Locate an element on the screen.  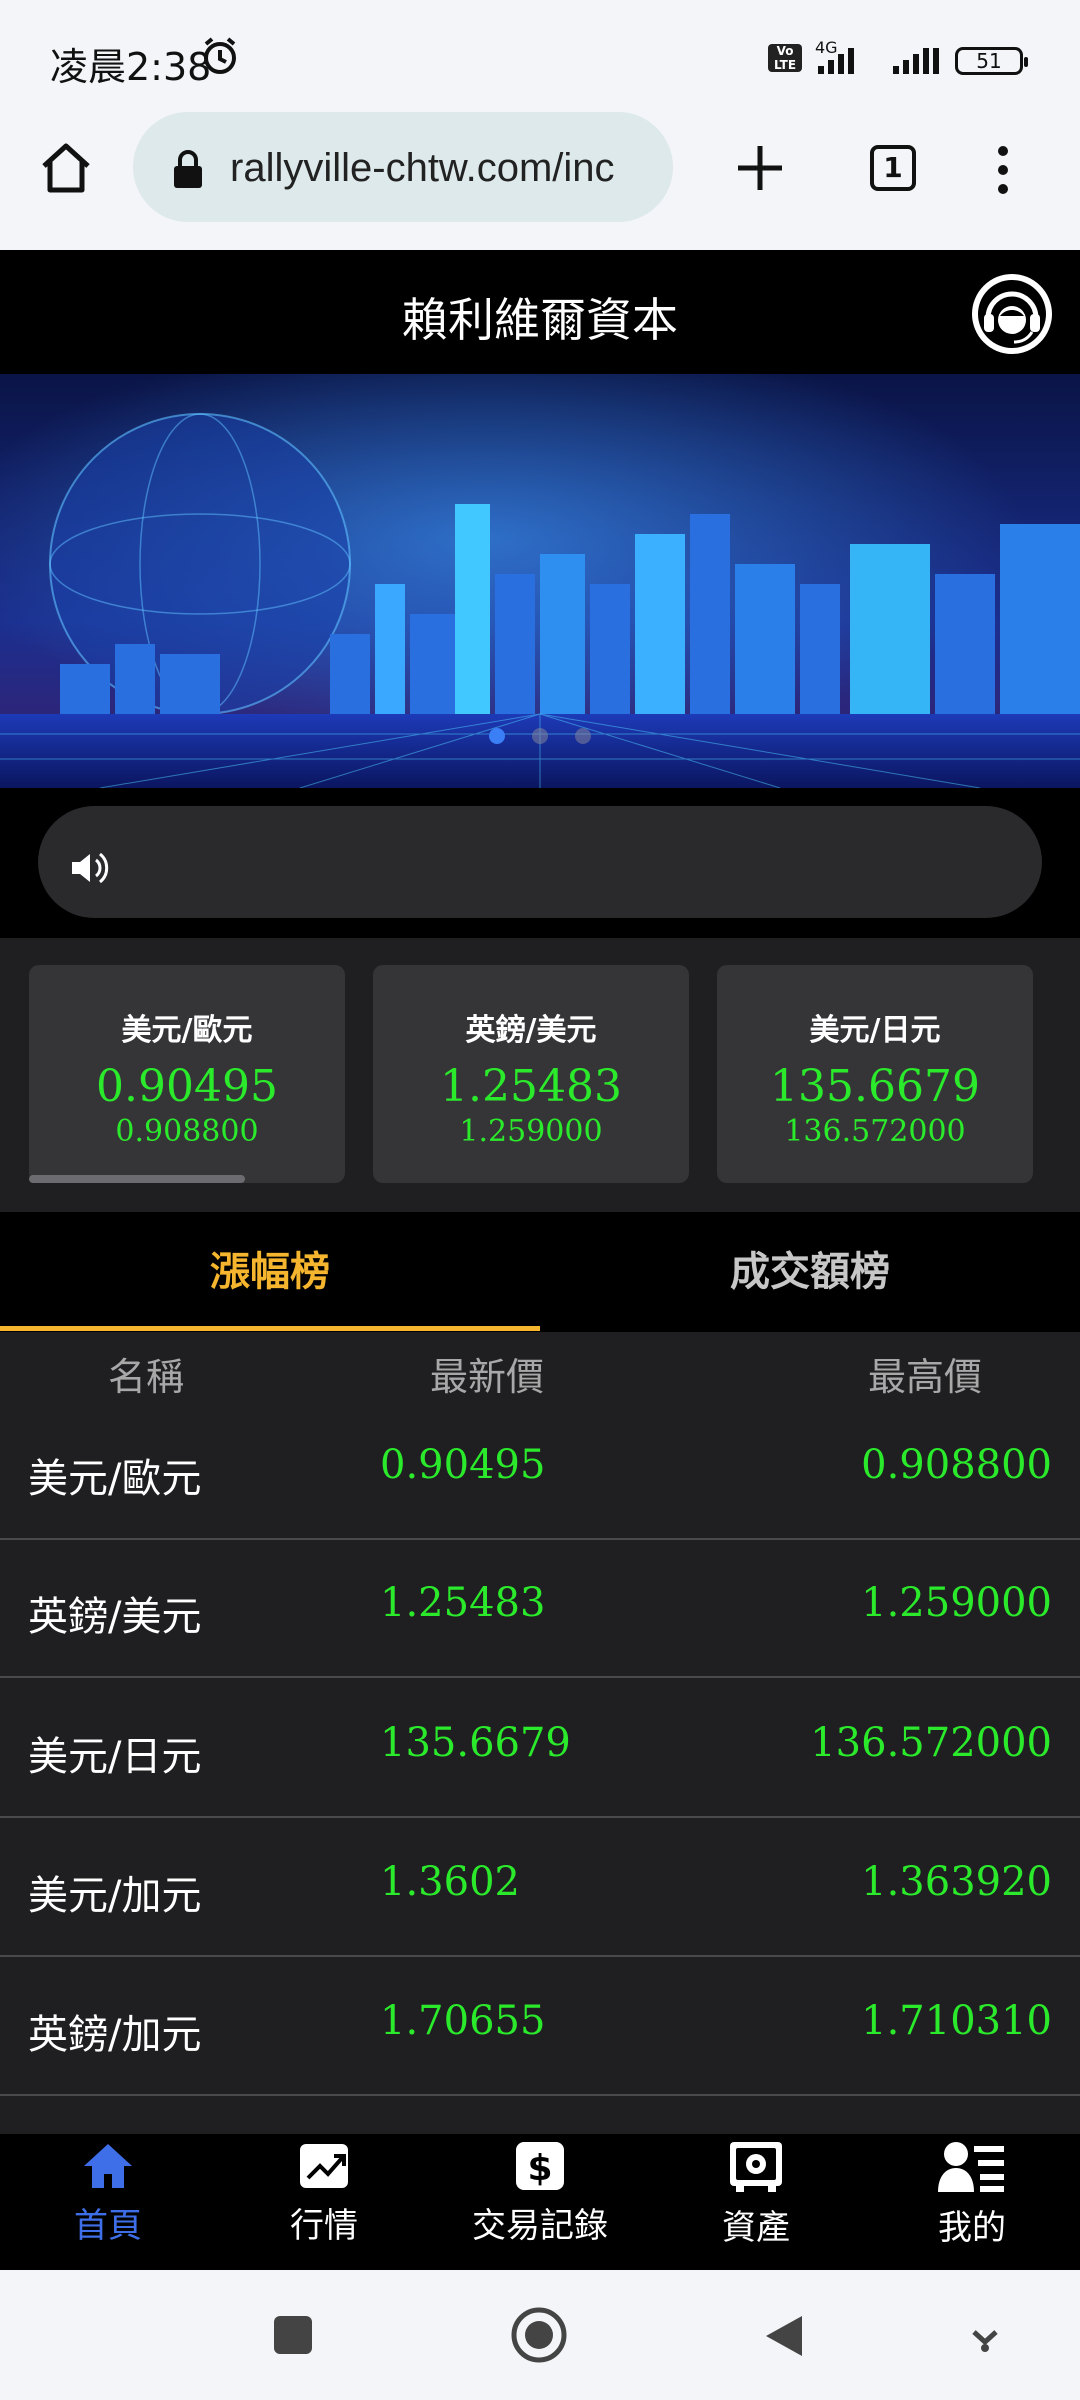
row-high: 1.710310 is located at coordinates (956, 2021).